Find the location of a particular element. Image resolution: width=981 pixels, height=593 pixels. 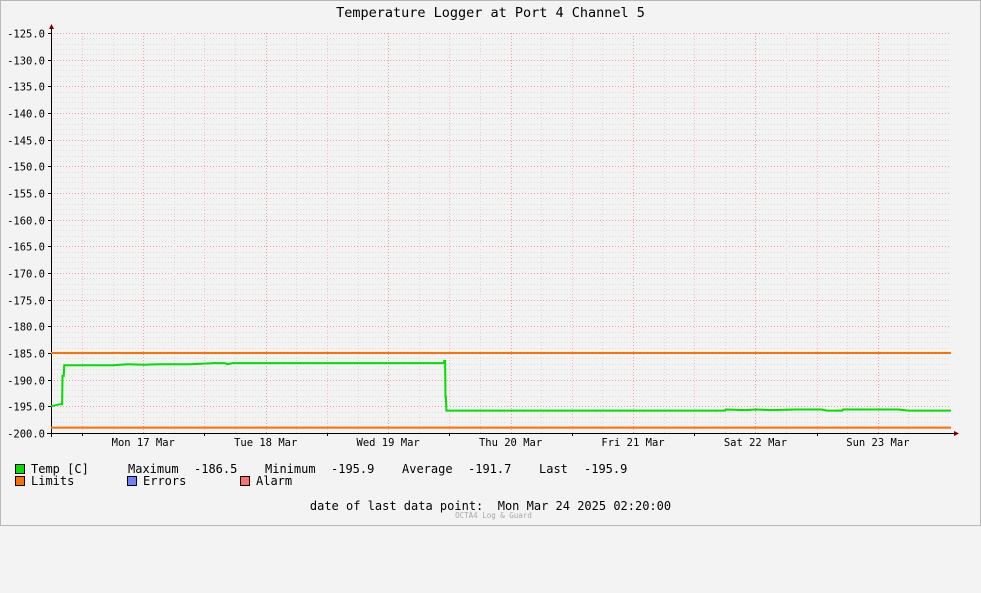

legend-limits-swatch is located at coordinates (20, 481).